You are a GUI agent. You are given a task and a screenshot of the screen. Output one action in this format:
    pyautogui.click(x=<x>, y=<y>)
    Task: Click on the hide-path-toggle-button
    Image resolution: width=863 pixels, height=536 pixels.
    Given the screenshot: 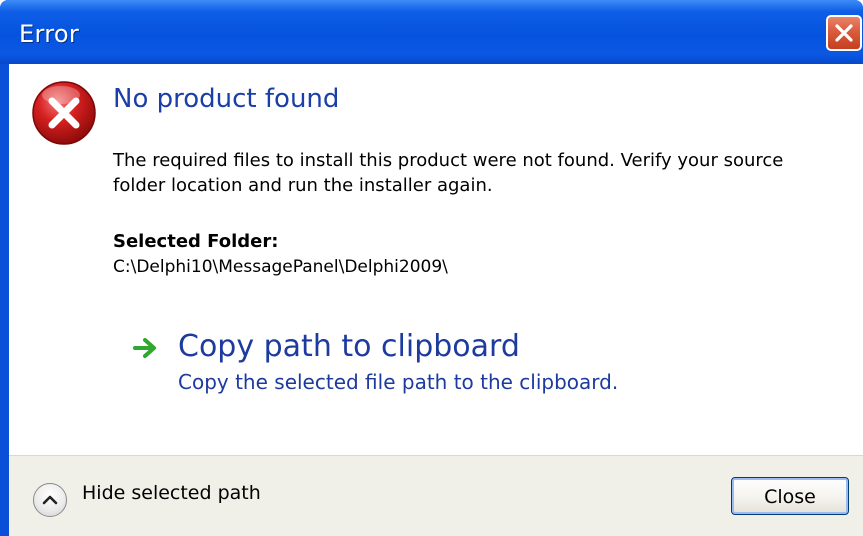 What is the action you would take?
    pyautogui.click(x=50, y=500)
    